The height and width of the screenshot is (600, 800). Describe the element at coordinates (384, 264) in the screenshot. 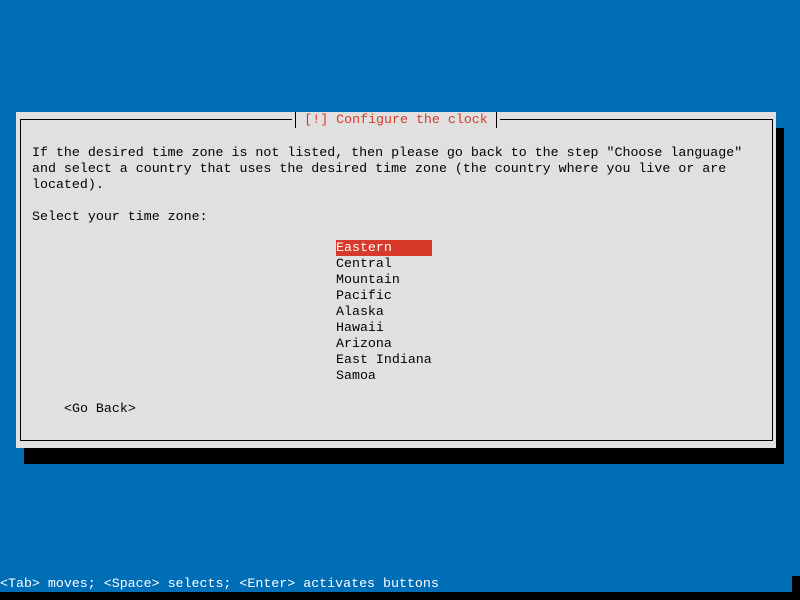

I see `timezone-option-central: Central` at that location.